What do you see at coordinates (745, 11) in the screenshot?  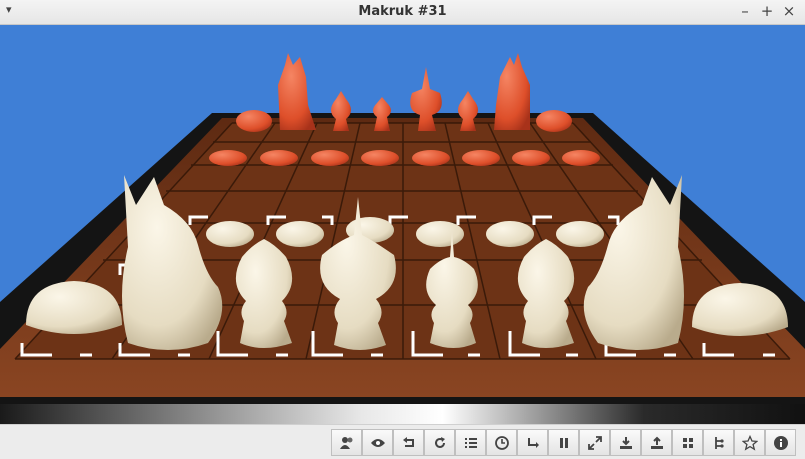 I see `minimize-icon: –` at bounding box center [745, 11].